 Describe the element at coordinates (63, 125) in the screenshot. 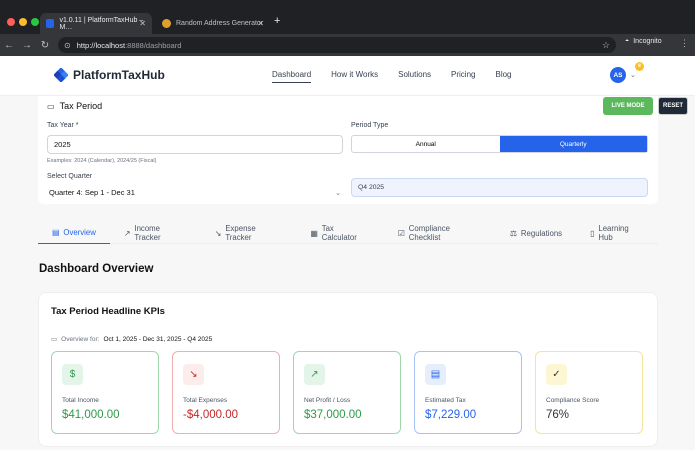

I see `tax-year-label: Tax Year *` at that location.